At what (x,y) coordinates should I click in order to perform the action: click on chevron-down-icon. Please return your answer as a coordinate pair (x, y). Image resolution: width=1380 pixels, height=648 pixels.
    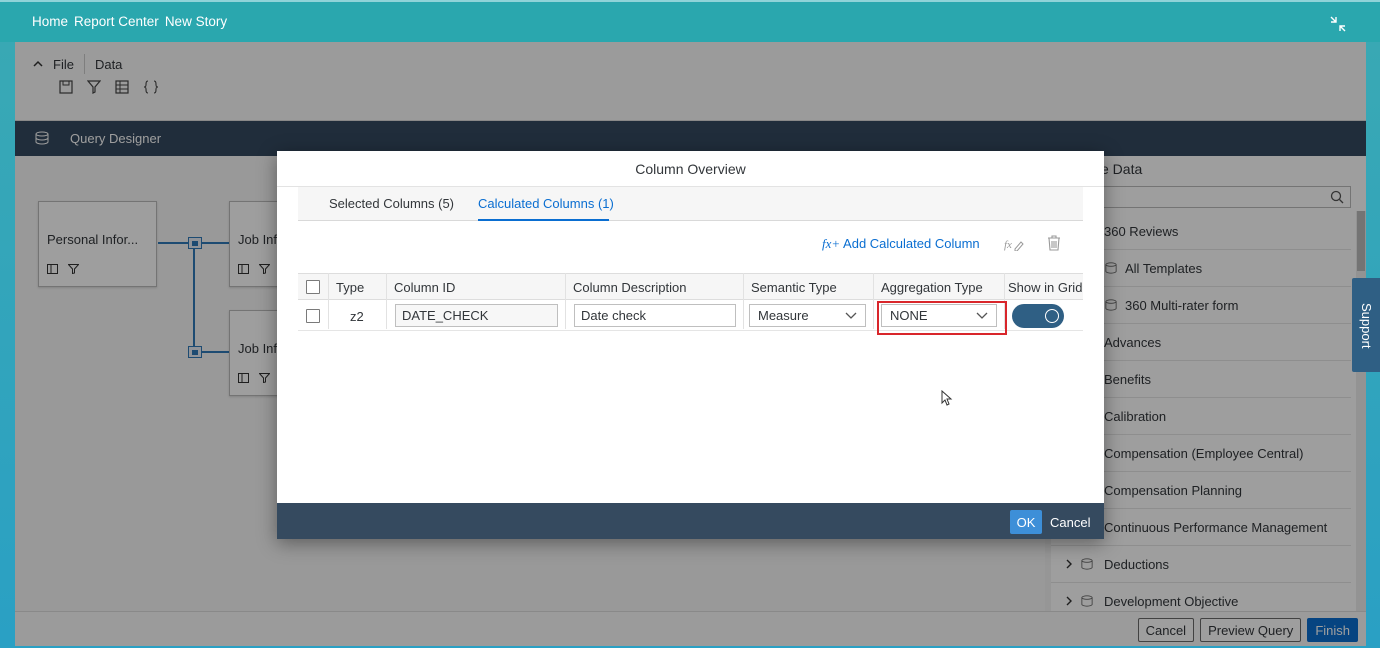
    Looking at the image, I should click on (851, 315).